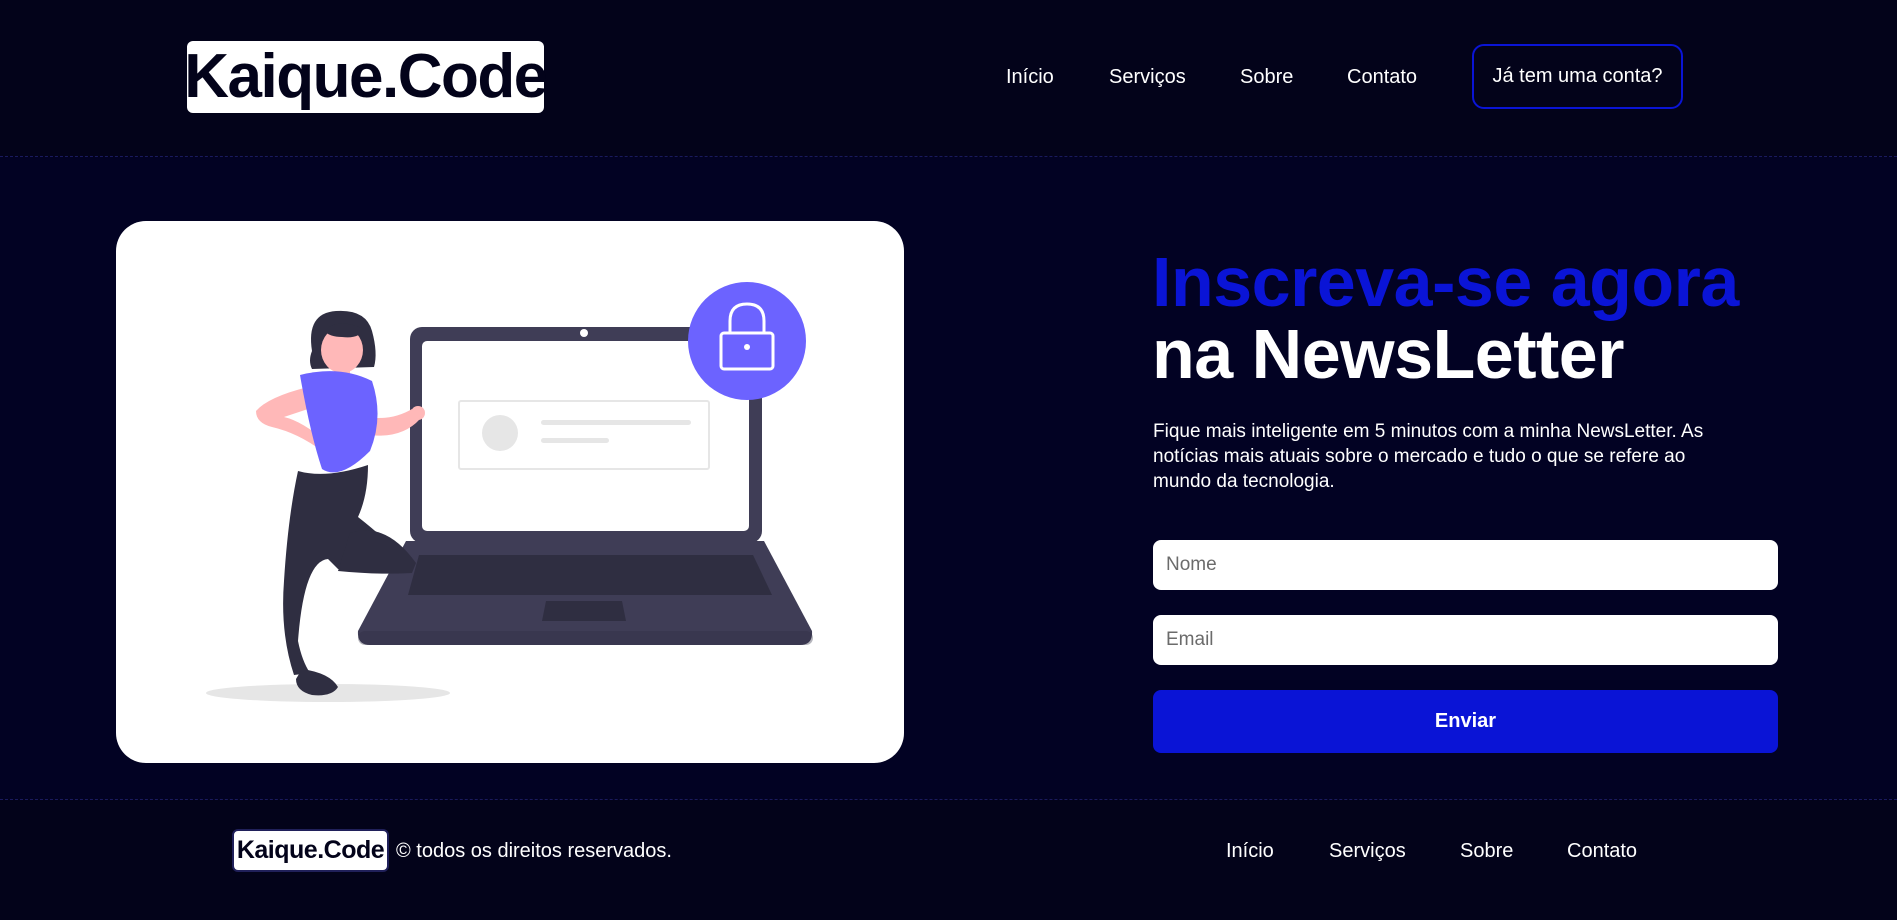 This screenshot has height=920, width=1897. What do you see at coordinates (377, 552) in the screenshot?
I see `woman-bent-leg` at bounding box center [377, 552].